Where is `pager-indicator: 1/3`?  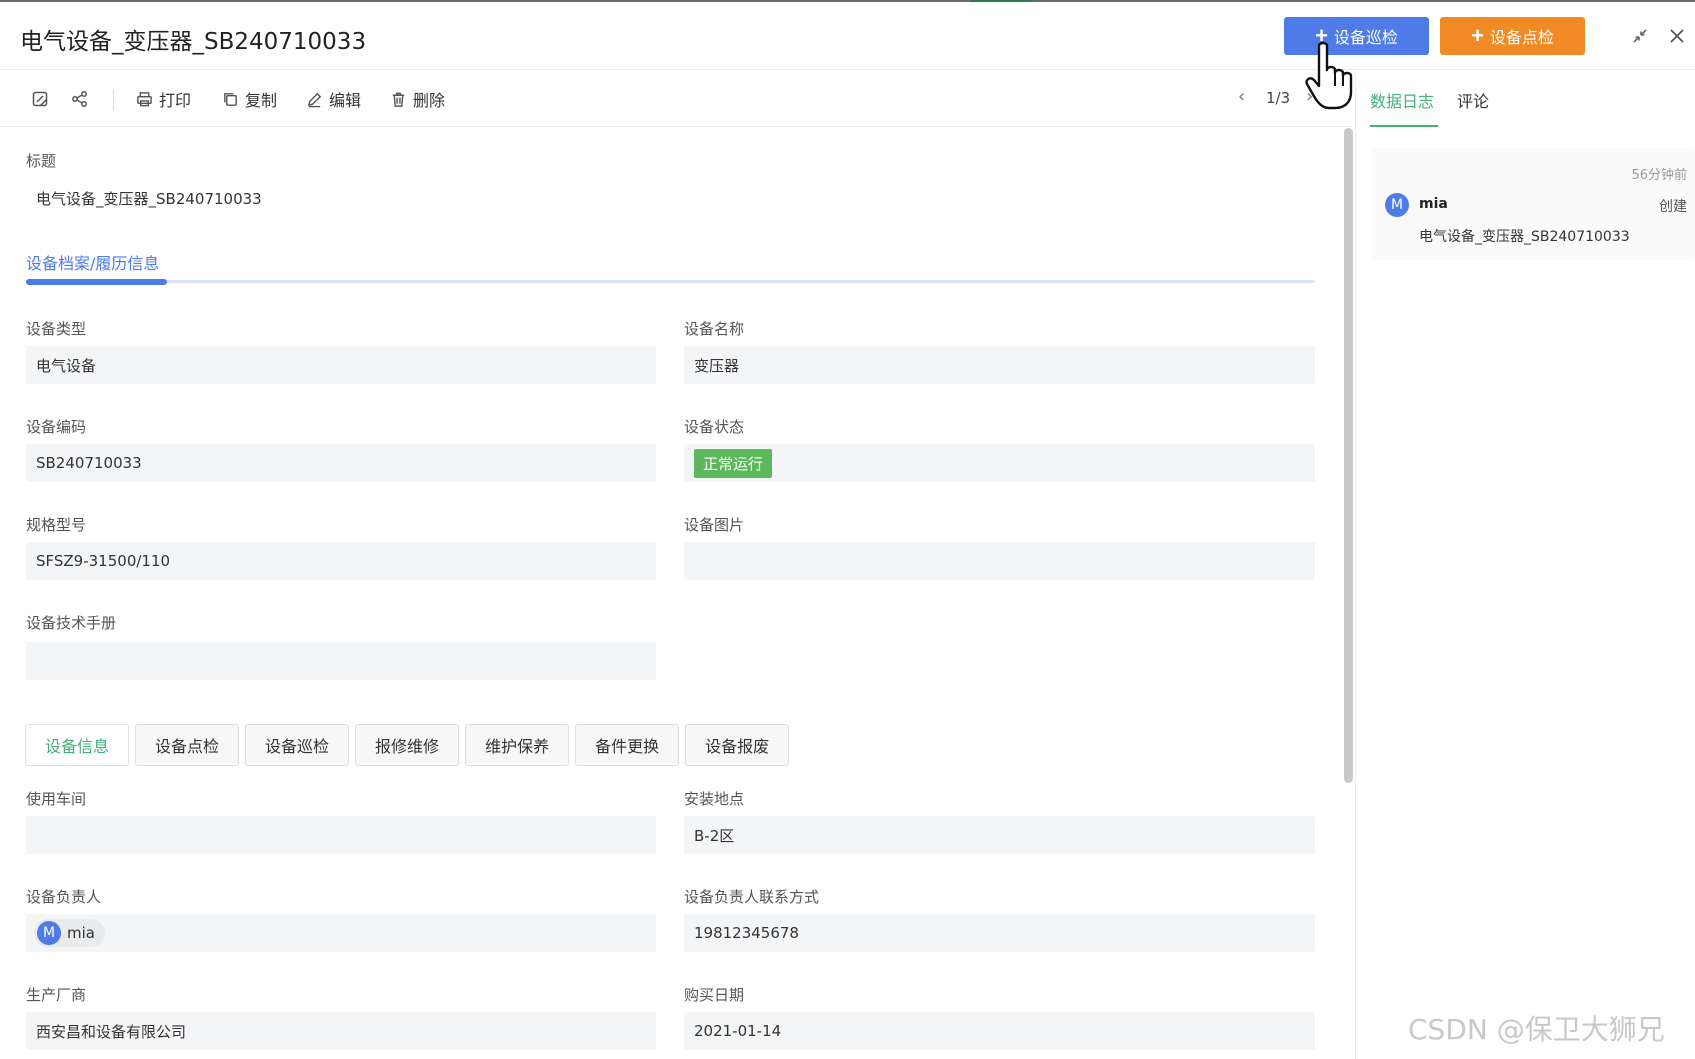
pager-indicator: 1/3 is located at coordinates (1278, 98).